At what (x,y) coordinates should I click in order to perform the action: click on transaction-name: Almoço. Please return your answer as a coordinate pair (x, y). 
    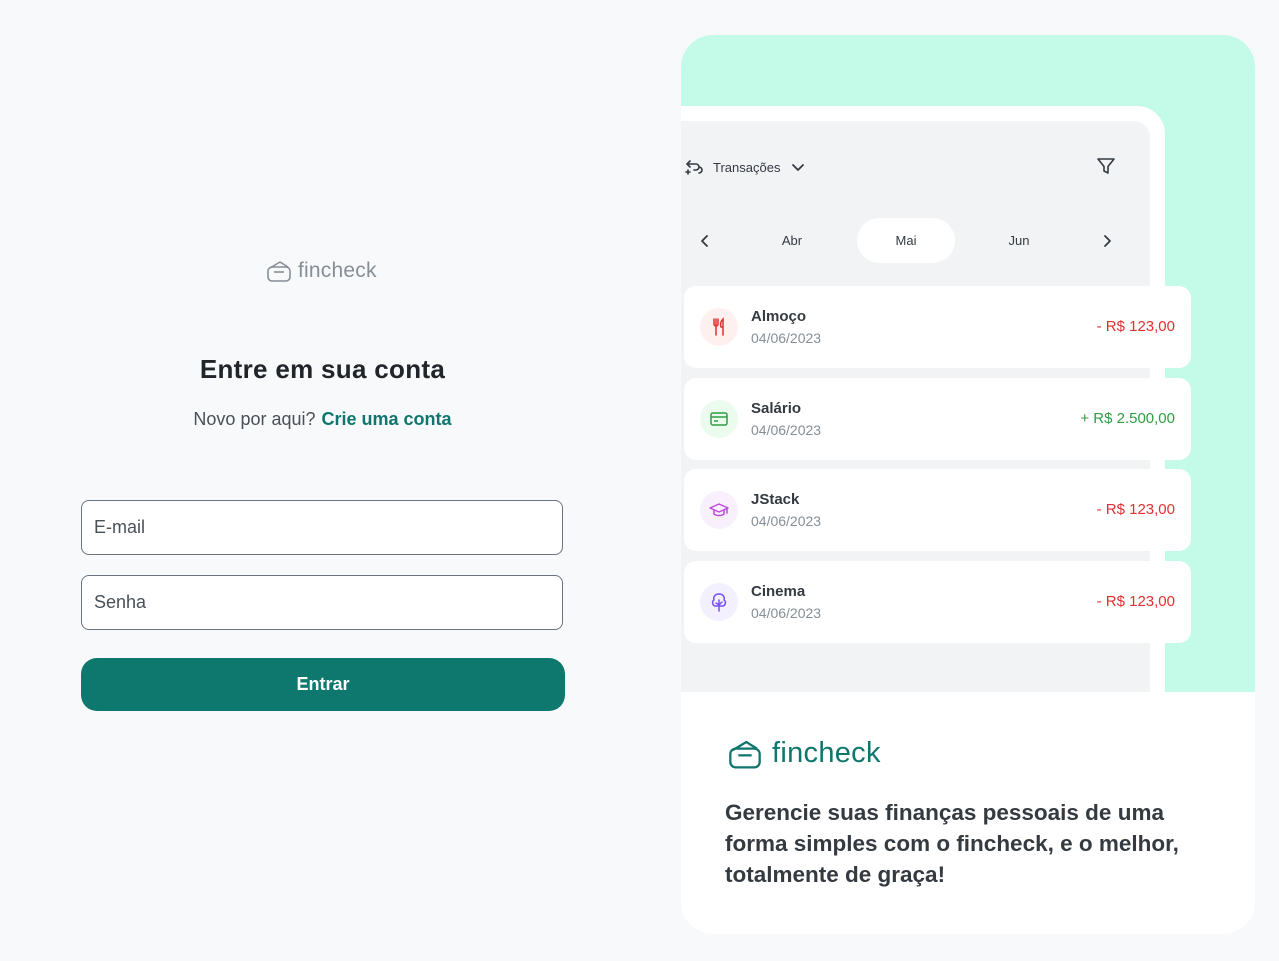
    Looking at the image, I should click on (779, 316).